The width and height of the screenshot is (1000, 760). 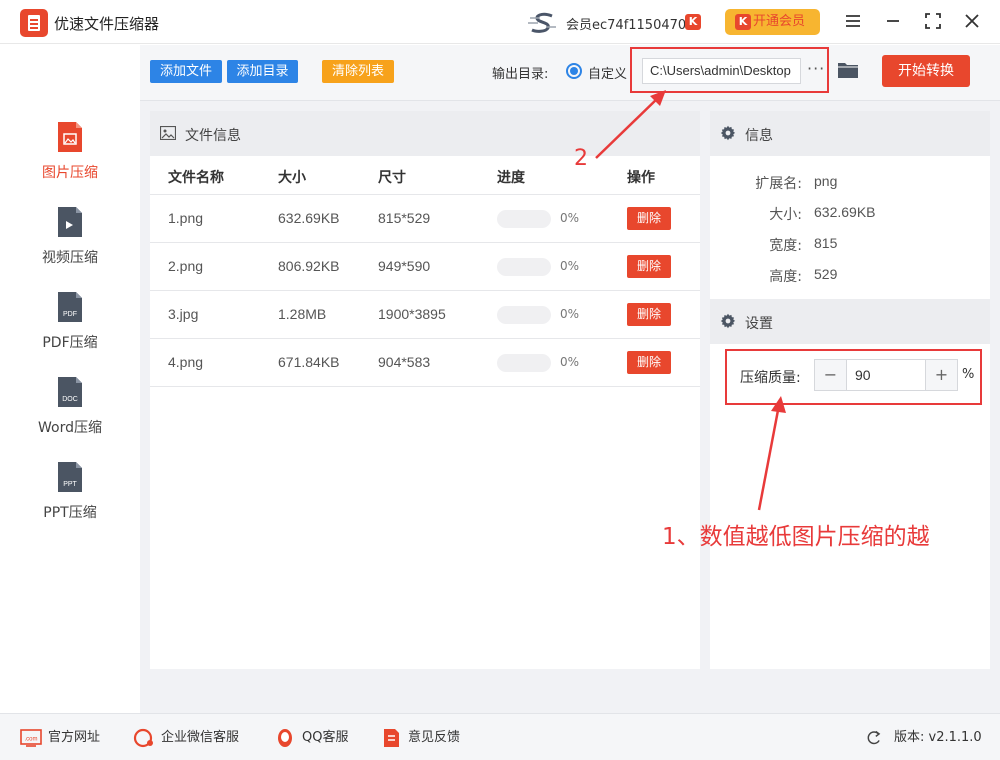 I want to click on file-size: 632.69KB, so click(x=309, y=218).